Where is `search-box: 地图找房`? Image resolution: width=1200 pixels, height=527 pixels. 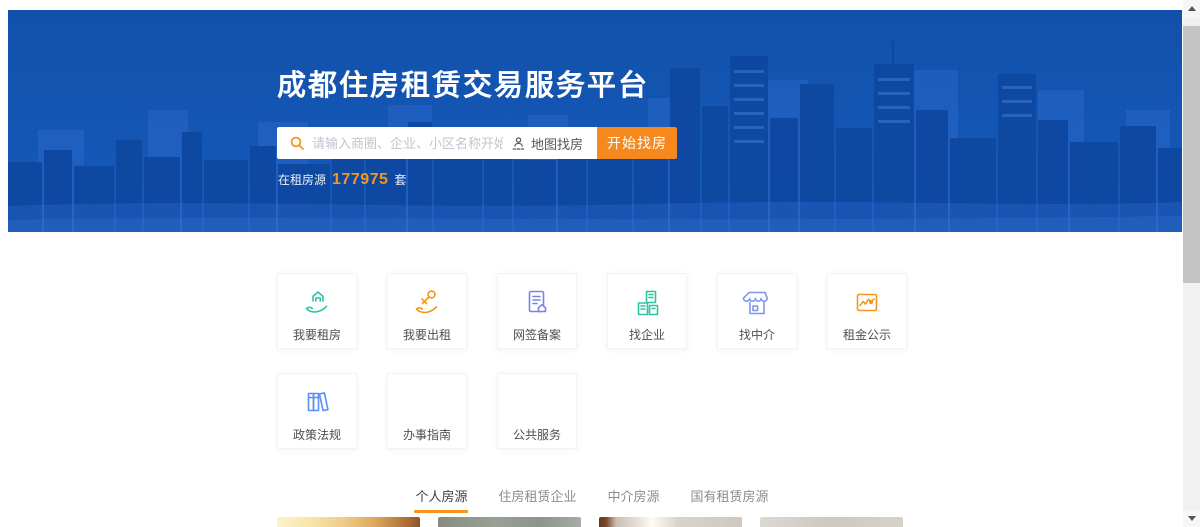
search-box: 地图找房 is located at coordinates (437, 143).